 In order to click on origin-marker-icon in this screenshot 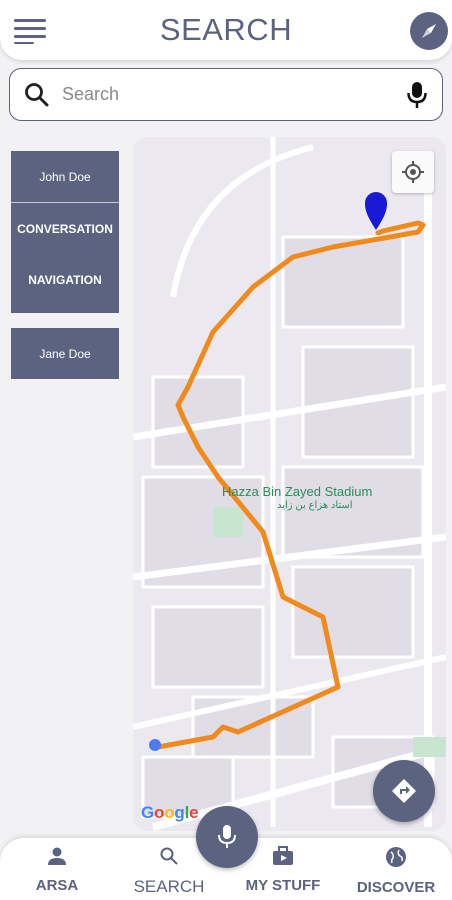, I will do `click(155, 745)`.